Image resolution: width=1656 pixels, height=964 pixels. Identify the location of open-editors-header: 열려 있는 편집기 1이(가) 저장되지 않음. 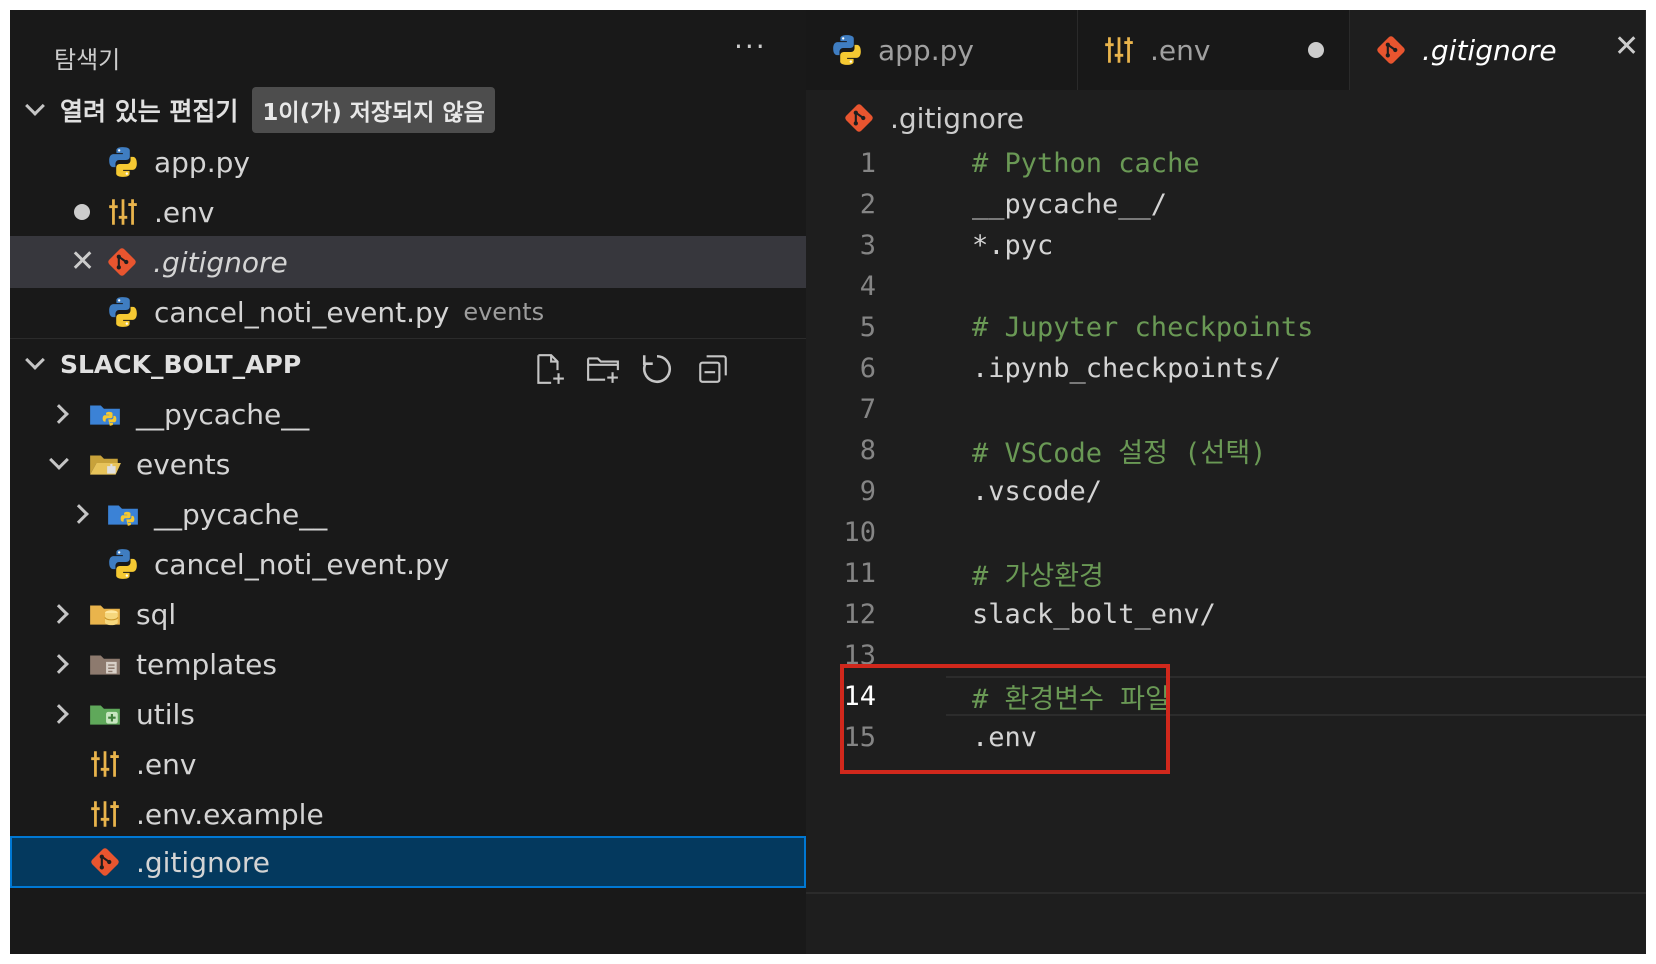
(408, 110).